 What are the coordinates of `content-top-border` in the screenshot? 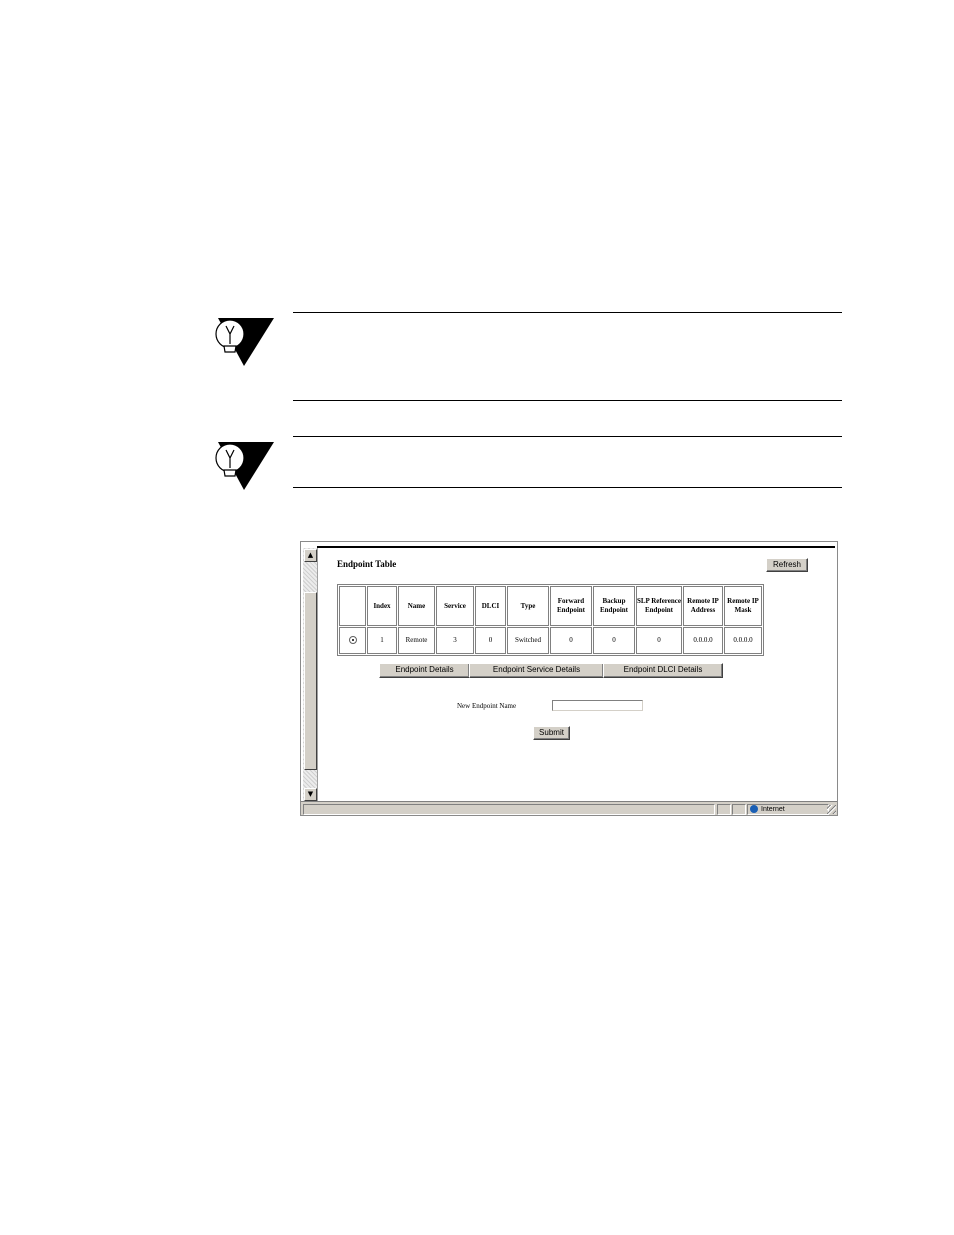 It's located at (576, 547).